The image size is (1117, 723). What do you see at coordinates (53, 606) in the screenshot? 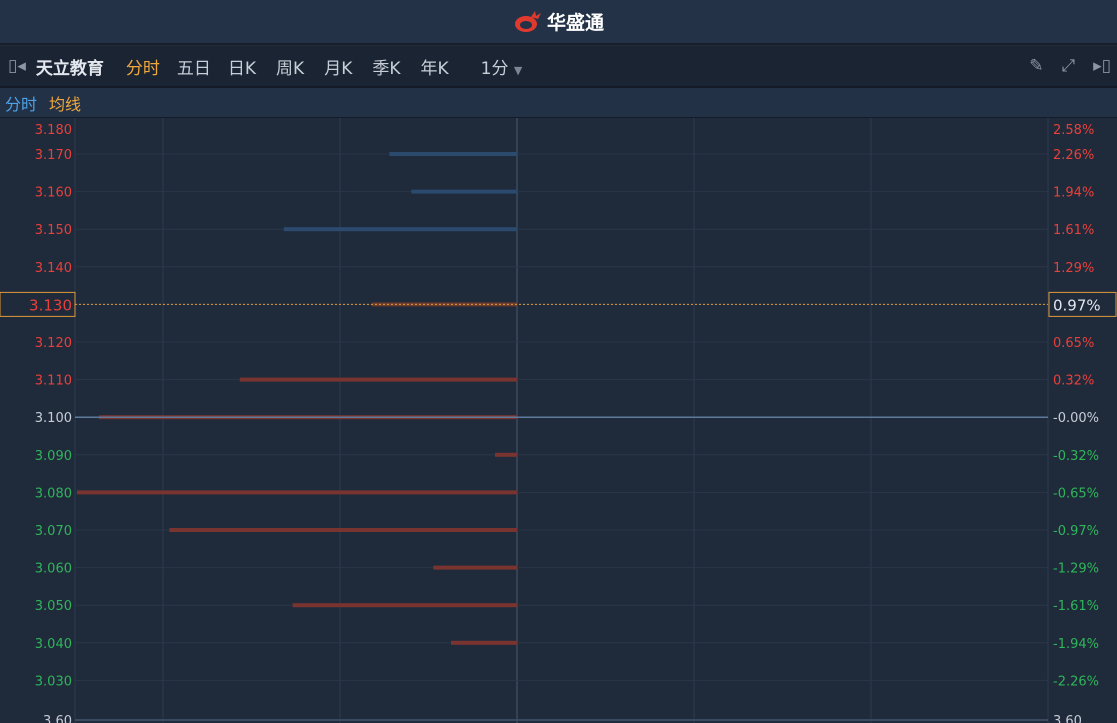
I see `price-tick-label: 3.050` at bounding box center [53, 606].